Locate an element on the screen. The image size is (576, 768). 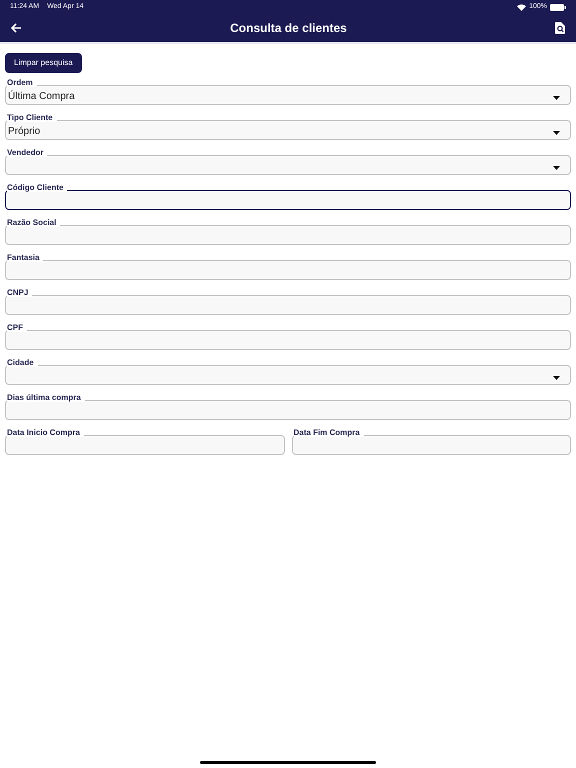
select-field: Última Compra is located at coordinates (288, 95).